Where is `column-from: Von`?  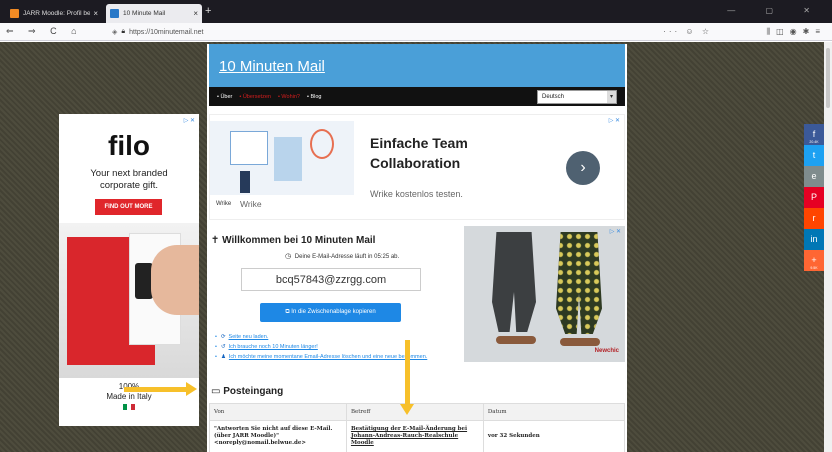 column-from: Von is located at coordinates (278, 412).